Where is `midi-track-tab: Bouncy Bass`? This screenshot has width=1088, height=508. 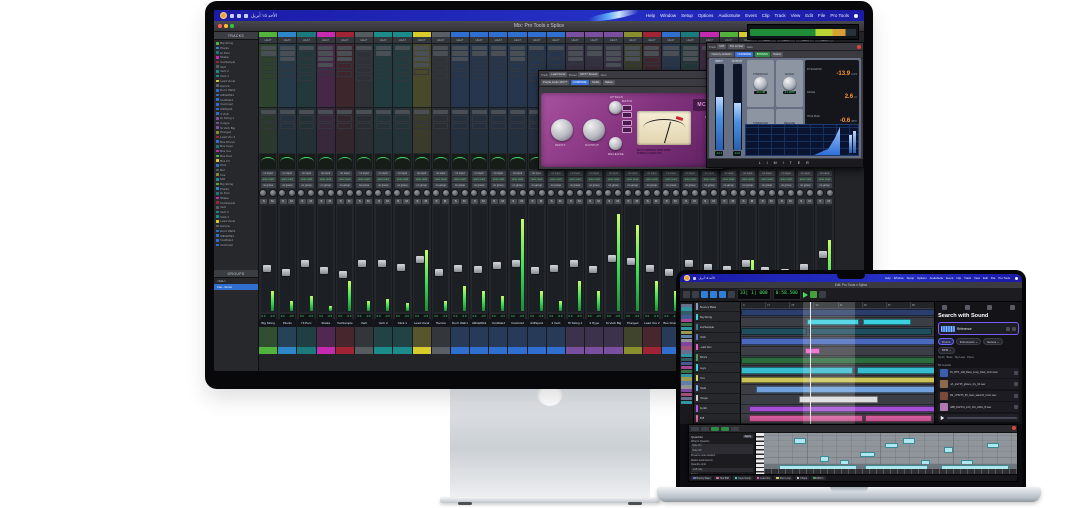 midi-track-tab: Bouncy Bass is located at coordinates (702, 478).